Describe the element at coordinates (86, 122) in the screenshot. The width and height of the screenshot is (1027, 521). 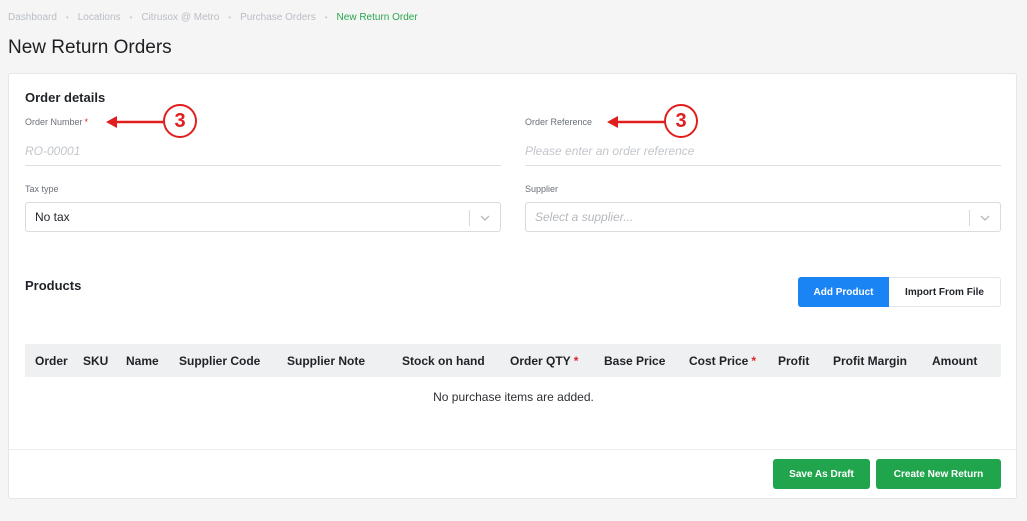
I see `required-mark: *` at that location.